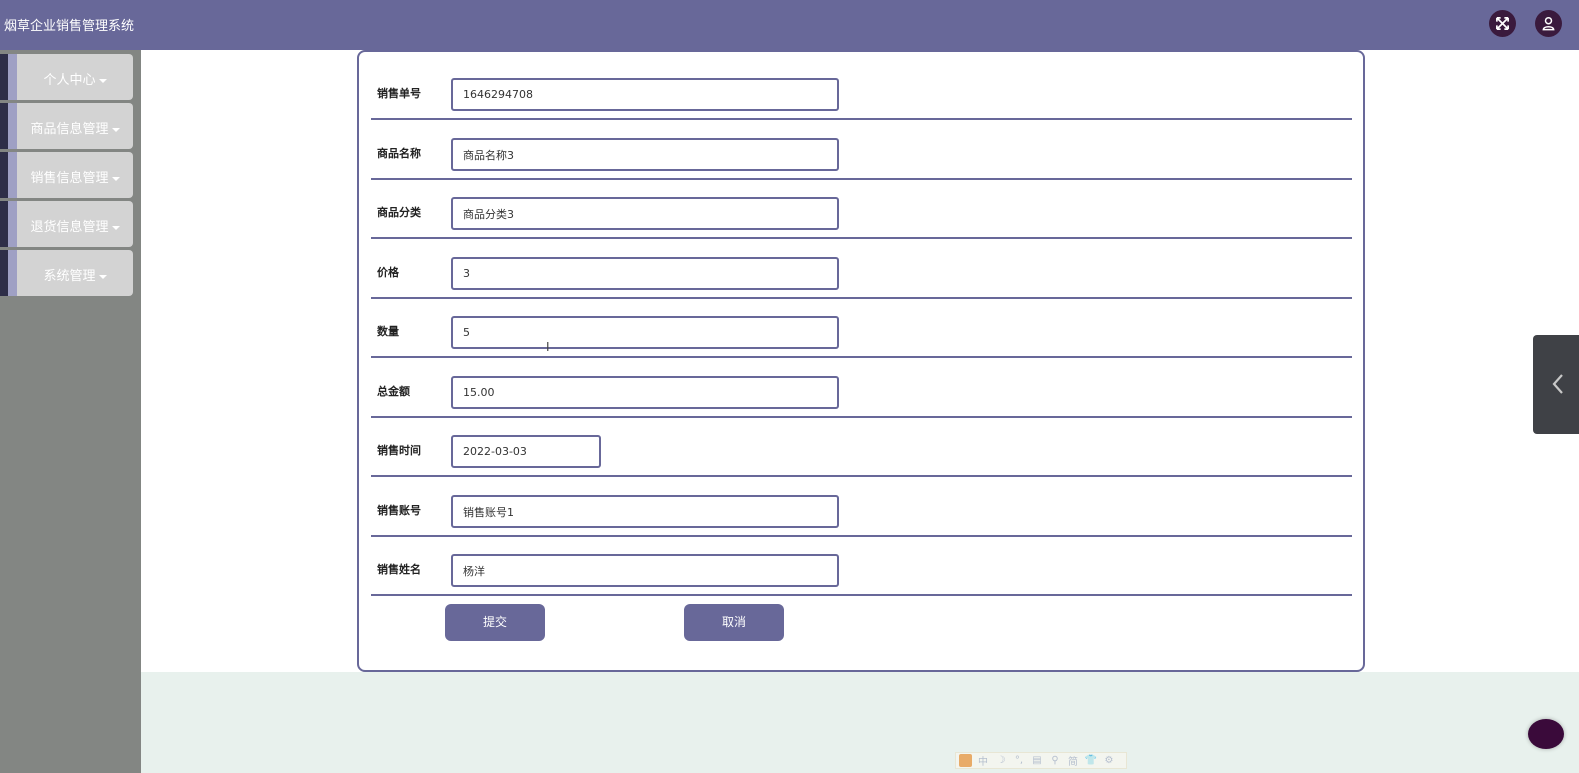 The width and height of the screenshot is (1579, 773). Describe the element at coordinates (399, 569) in the screenshot. I see `field-label: 销售姓名` at that location.